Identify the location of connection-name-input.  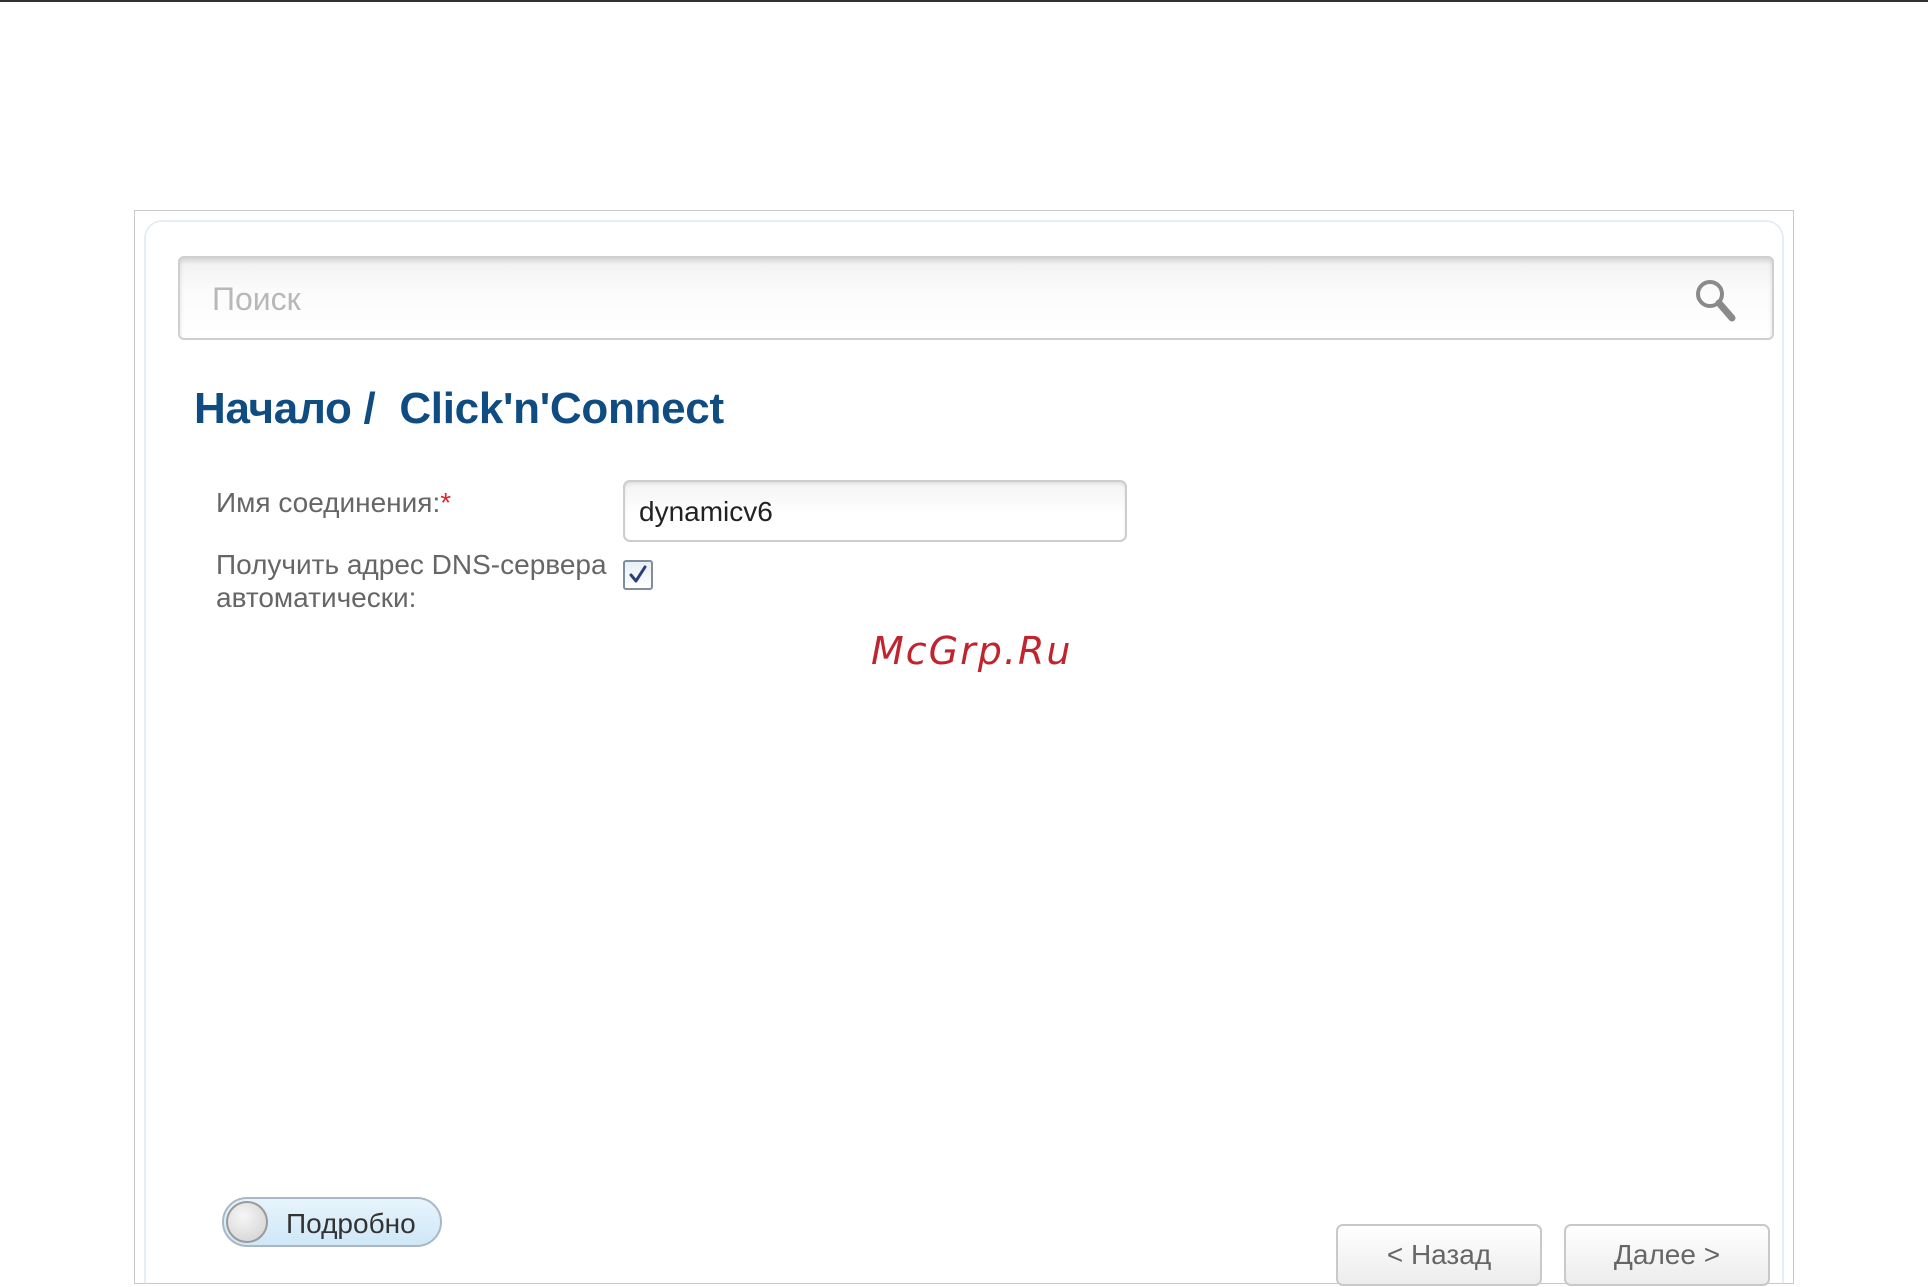
(874, 512).